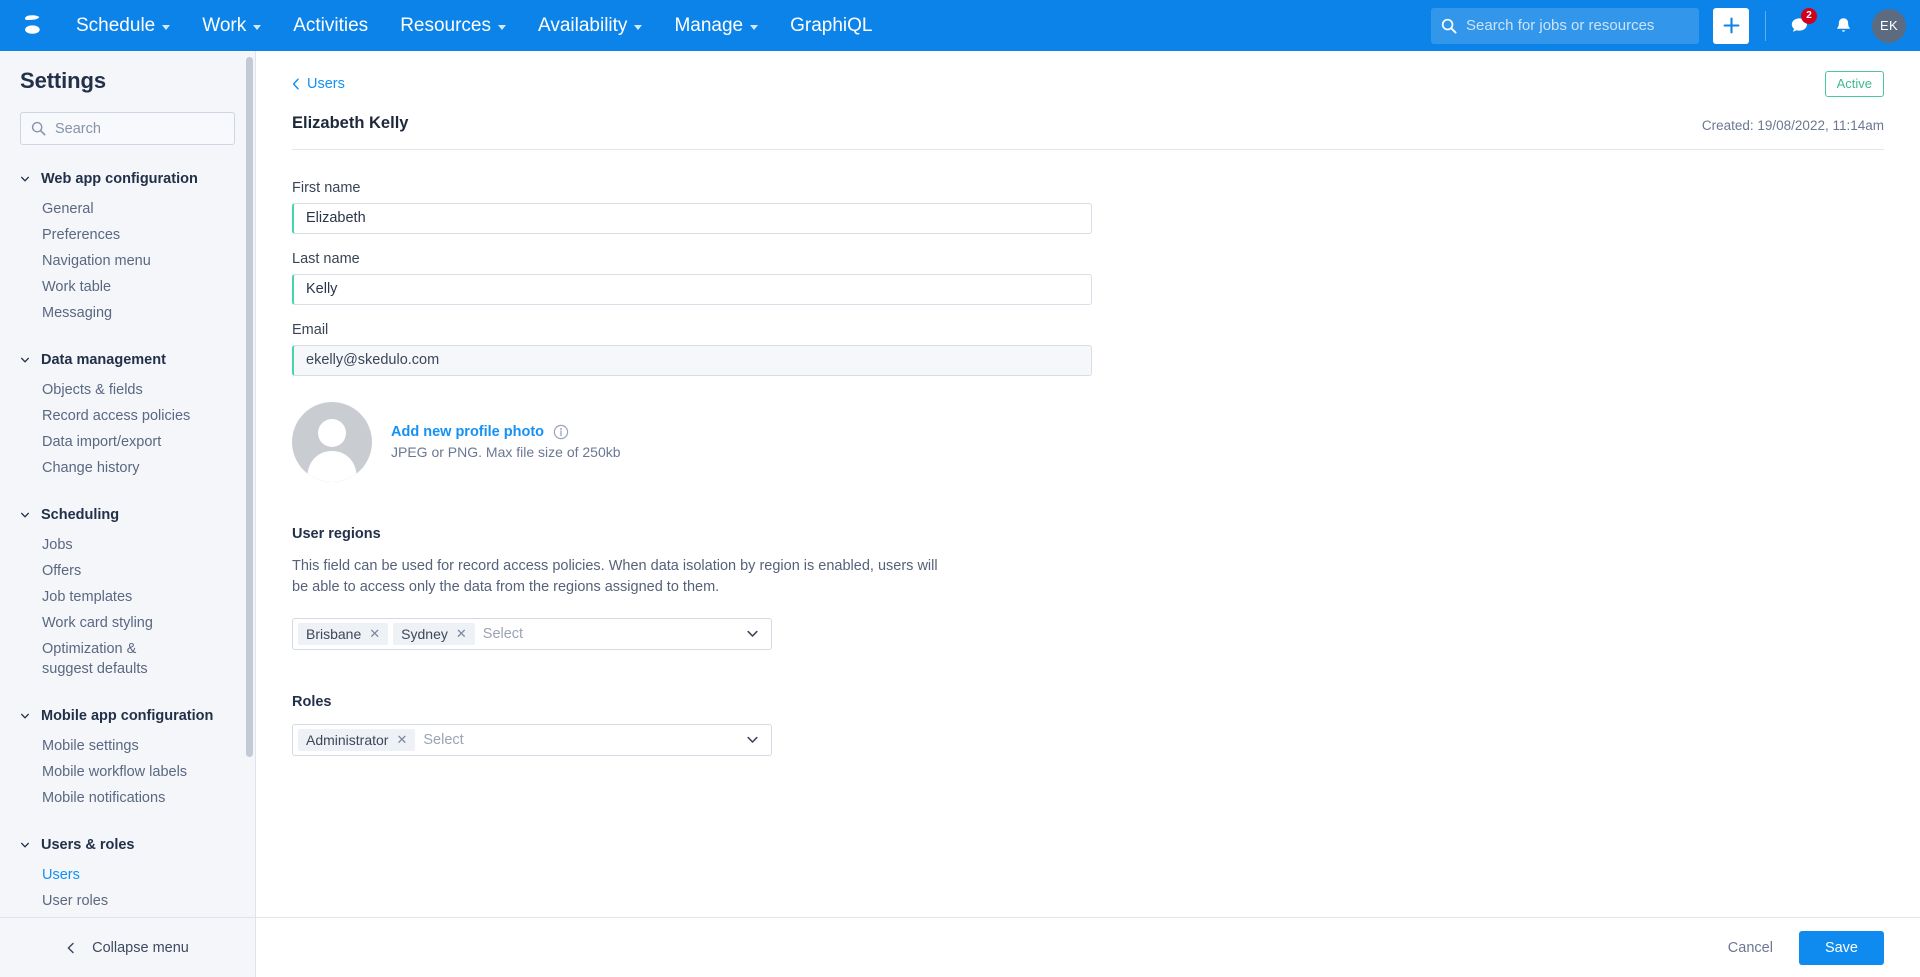 This screenshot has height=977, width=1920. What do you see at coordinates (532, 633) in the screenshot?
I see `user-regions-select: Brisbane ✕ Sydney ✕ Select` at bounding box center [532, 633].